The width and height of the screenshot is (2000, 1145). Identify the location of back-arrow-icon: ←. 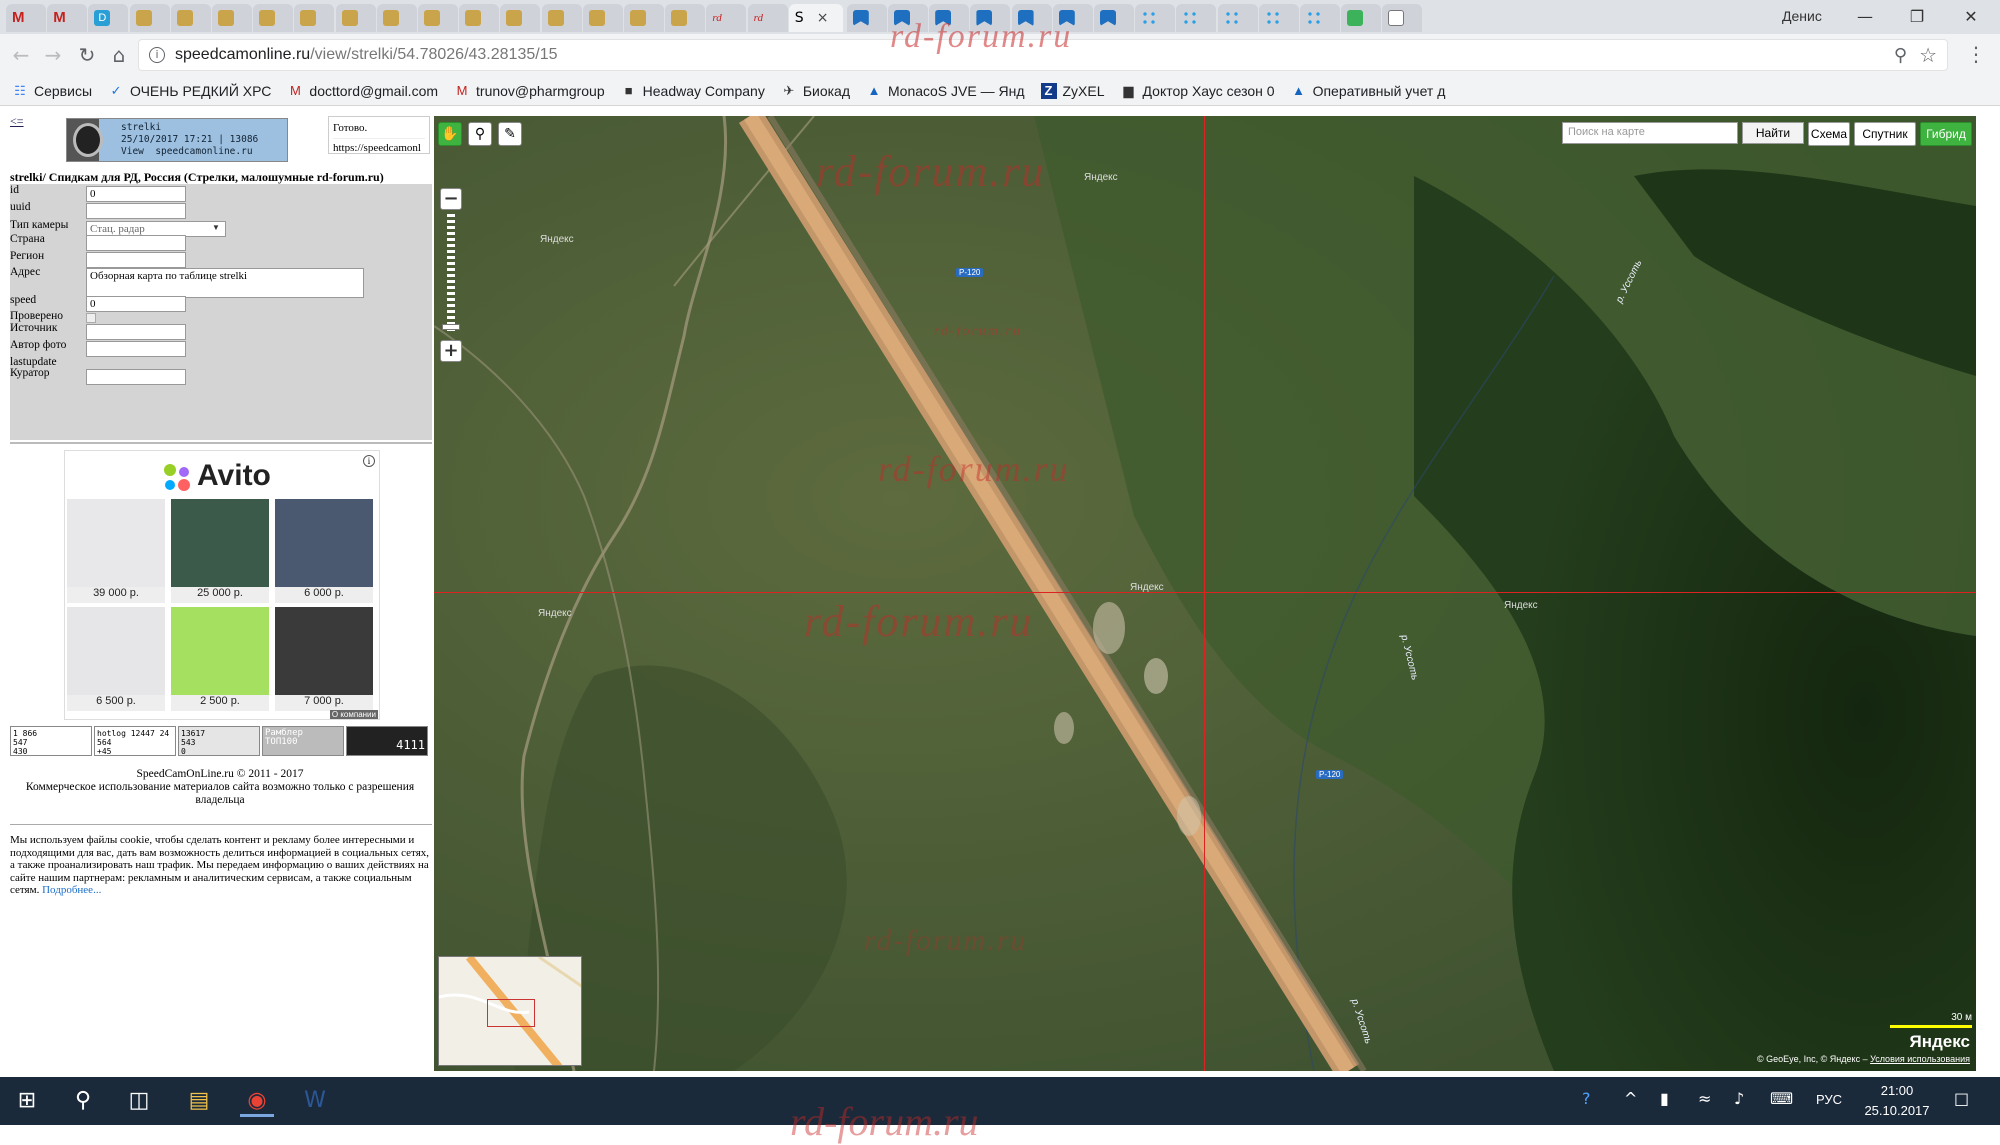
(21, 55).